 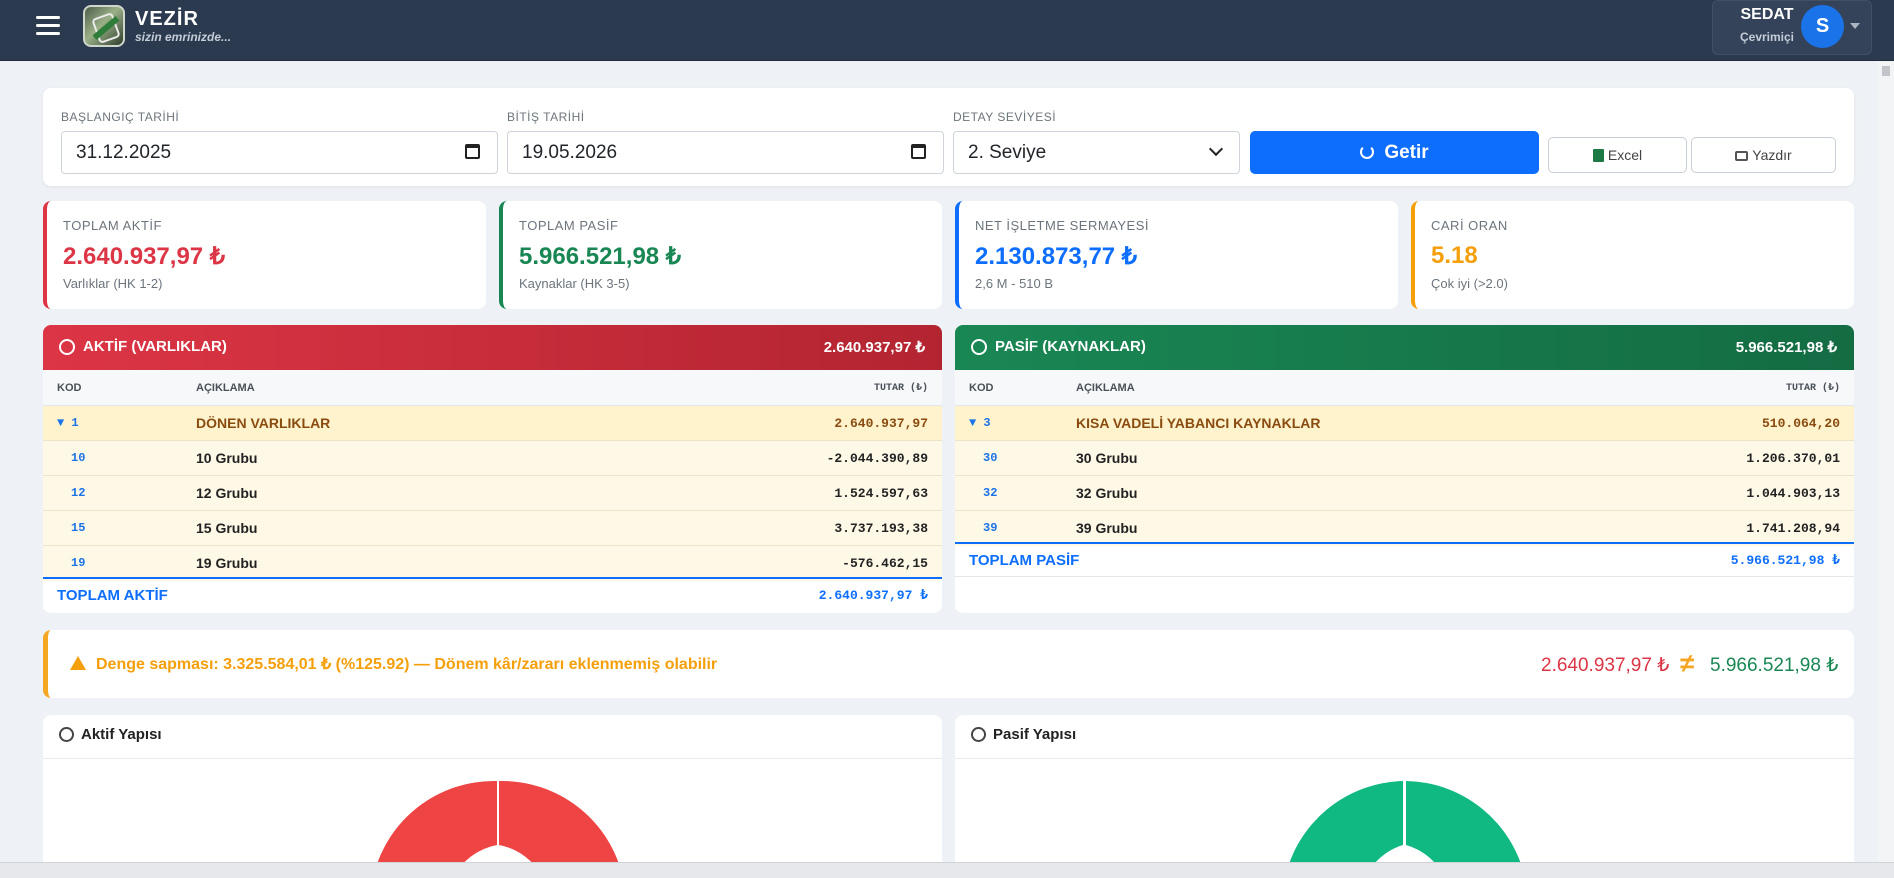 I want to click on app-logo, so click(x=104, y=26).